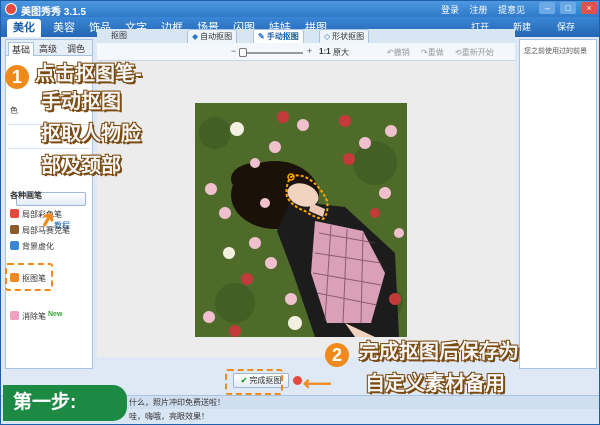  What do you see at coordinates (11, 9) in the screenshot?
I see `app-logo-icon` at bounding box center [11, 9].